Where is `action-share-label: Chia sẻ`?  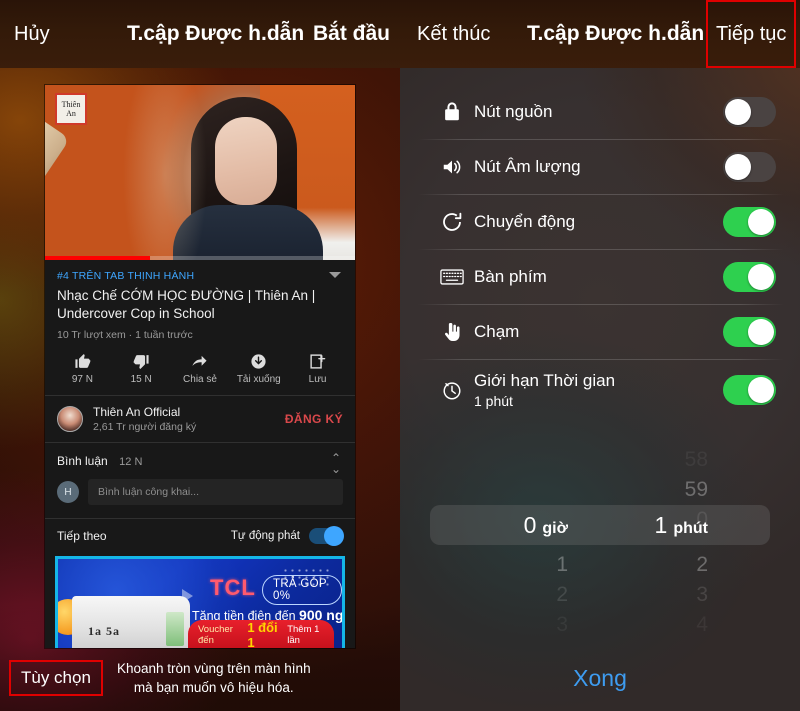
action-share-label: Chia sẻ is located at coordinates (200, 379).